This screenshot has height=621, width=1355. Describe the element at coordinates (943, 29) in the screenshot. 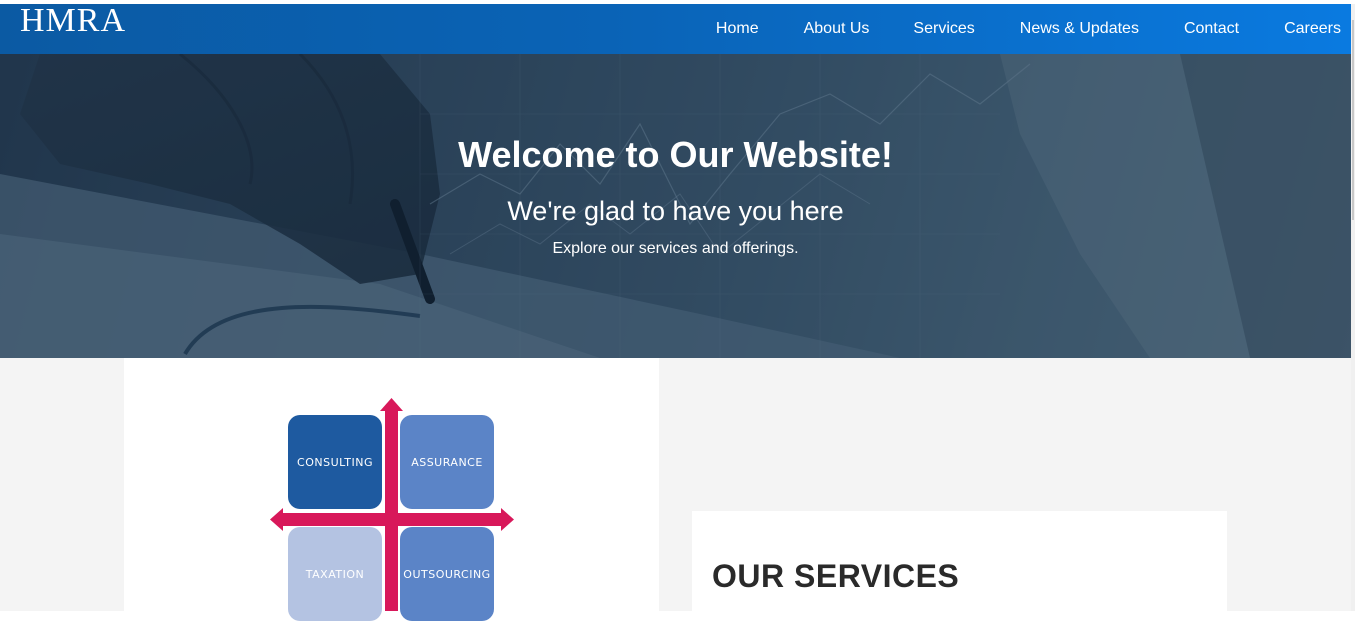

I see `nav-services: Services` at that location.